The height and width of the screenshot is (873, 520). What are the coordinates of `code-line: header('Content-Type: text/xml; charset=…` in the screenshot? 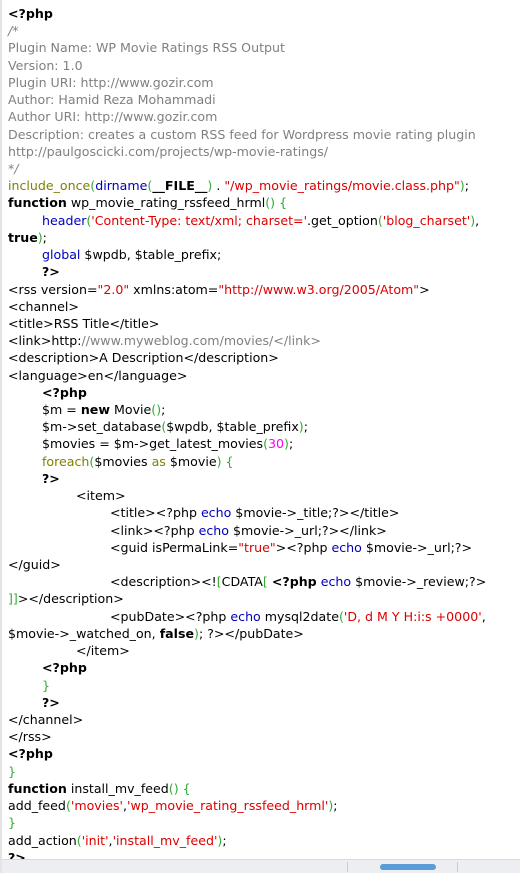 It's located at (262, 229).